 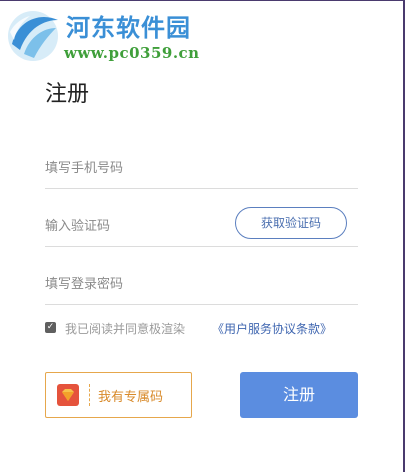 I want to click on diamond-icon, so click(x=68, y=395).